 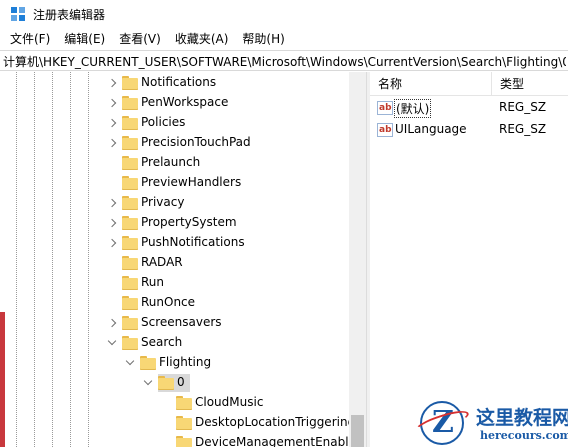 I want to click on tree-item-label: DeviceManagementEnabled, so click(x=279, y=441).